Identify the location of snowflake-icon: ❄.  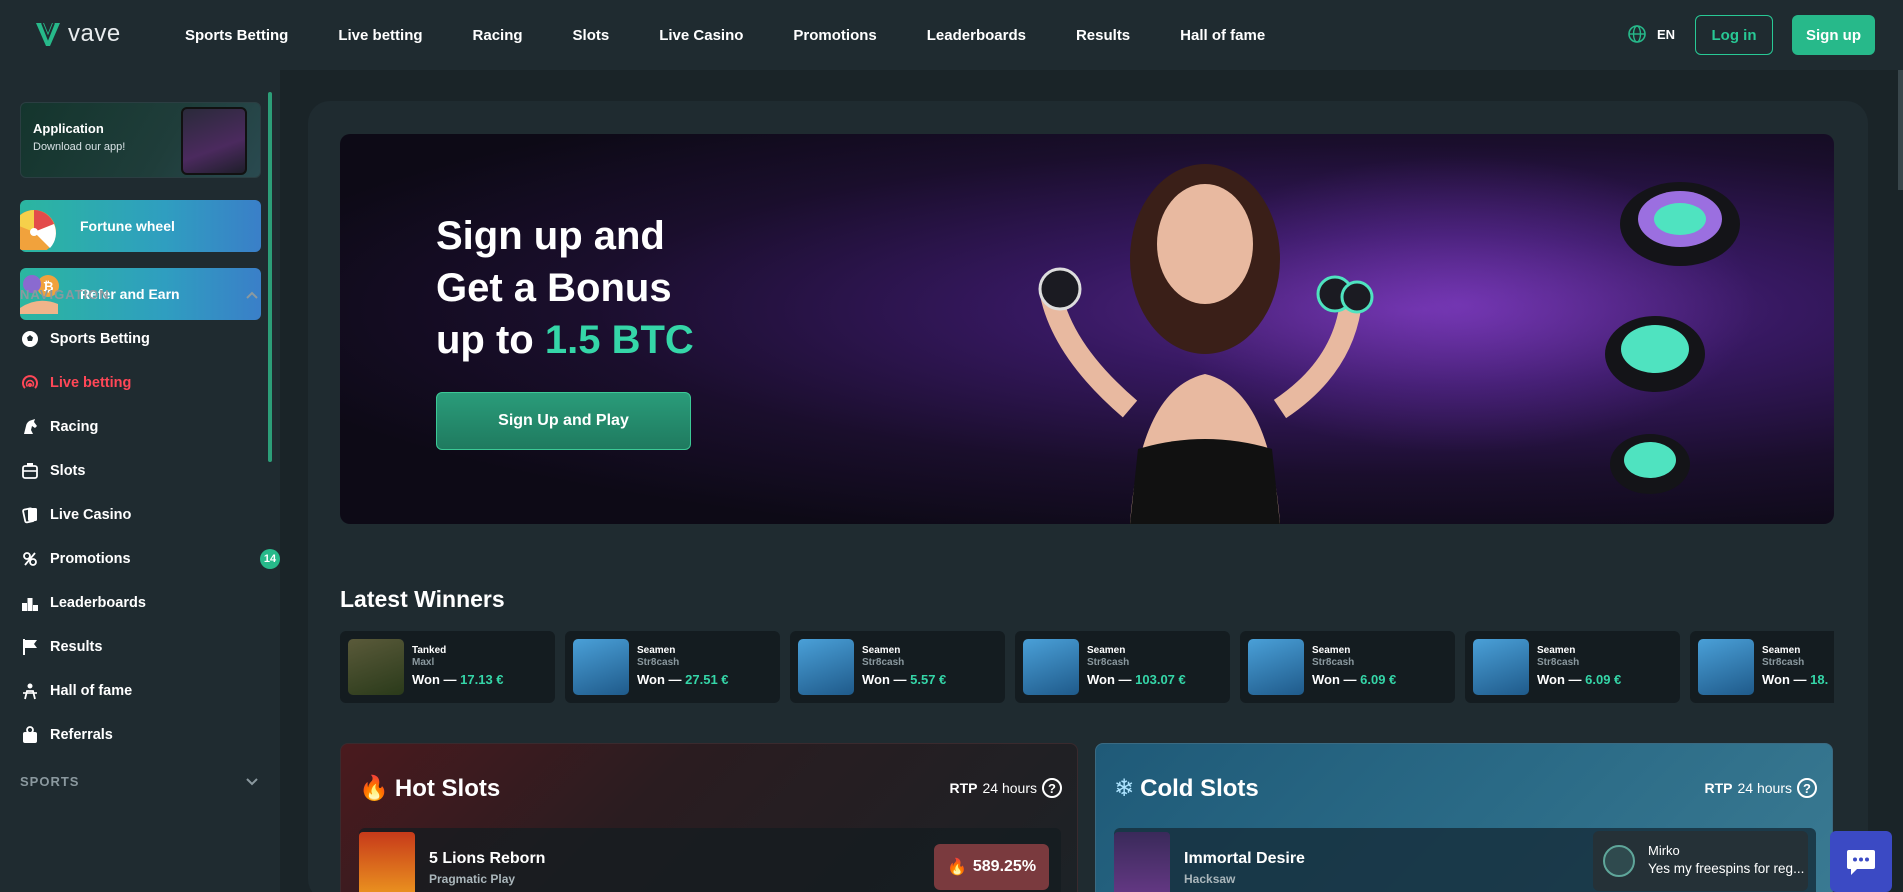
(1124, 788).